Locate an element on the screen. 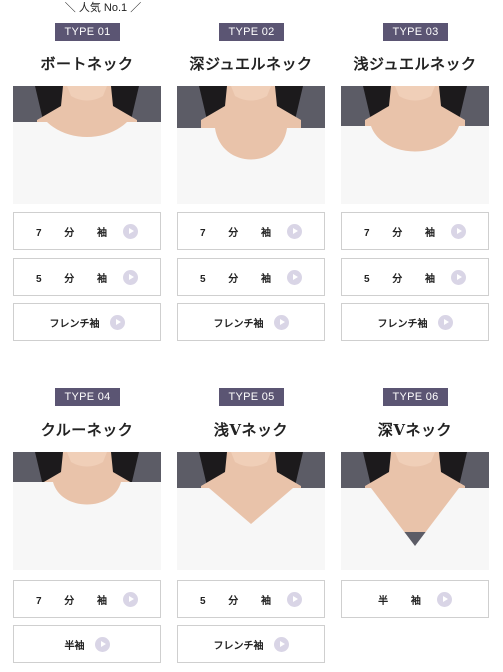 Image resolution: width=503 pixels, height=672 pixels. neckline-card: TYPE 06 深Vネック半 袖 is located at coordinates (415, 526).